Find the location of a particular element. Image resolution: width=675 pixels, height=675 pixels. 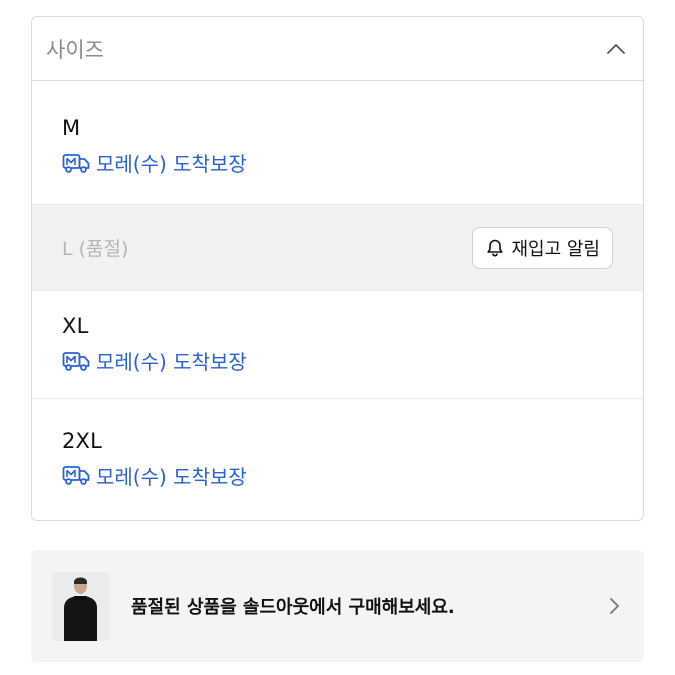

chevron-up-icon is located at coordinates (616, 48).